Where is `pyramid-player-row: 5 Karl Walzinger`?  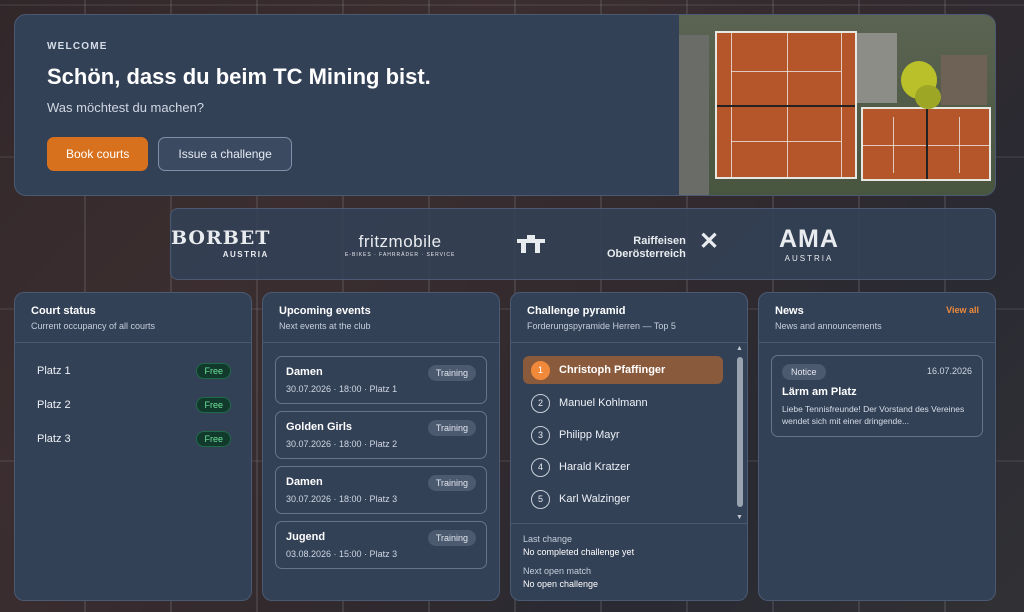
pyramid-player-row: 5 Karl Walzinger is located at coordinates (623, 499).